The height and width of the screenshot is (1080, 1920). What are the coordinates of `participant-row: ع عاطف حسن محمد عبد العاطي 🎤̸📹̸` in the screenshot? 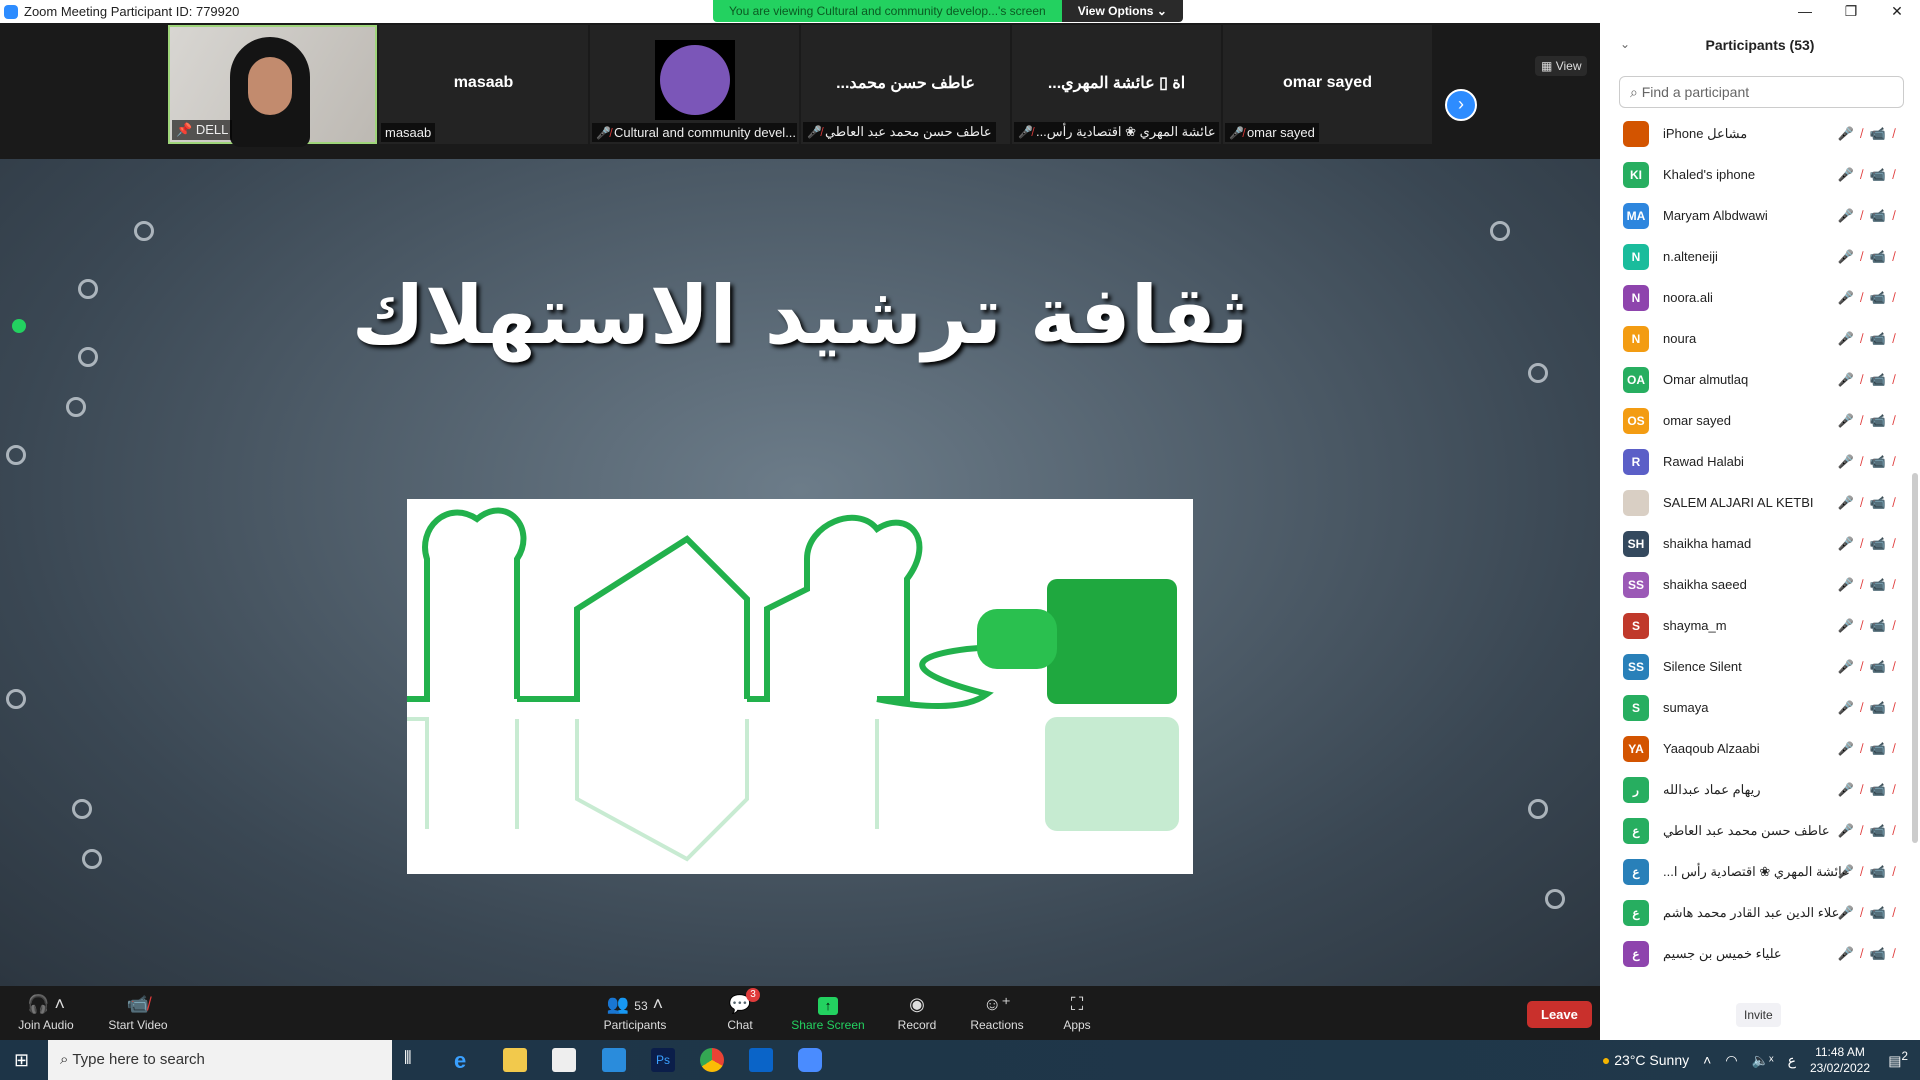 It's located at (1756, 830).